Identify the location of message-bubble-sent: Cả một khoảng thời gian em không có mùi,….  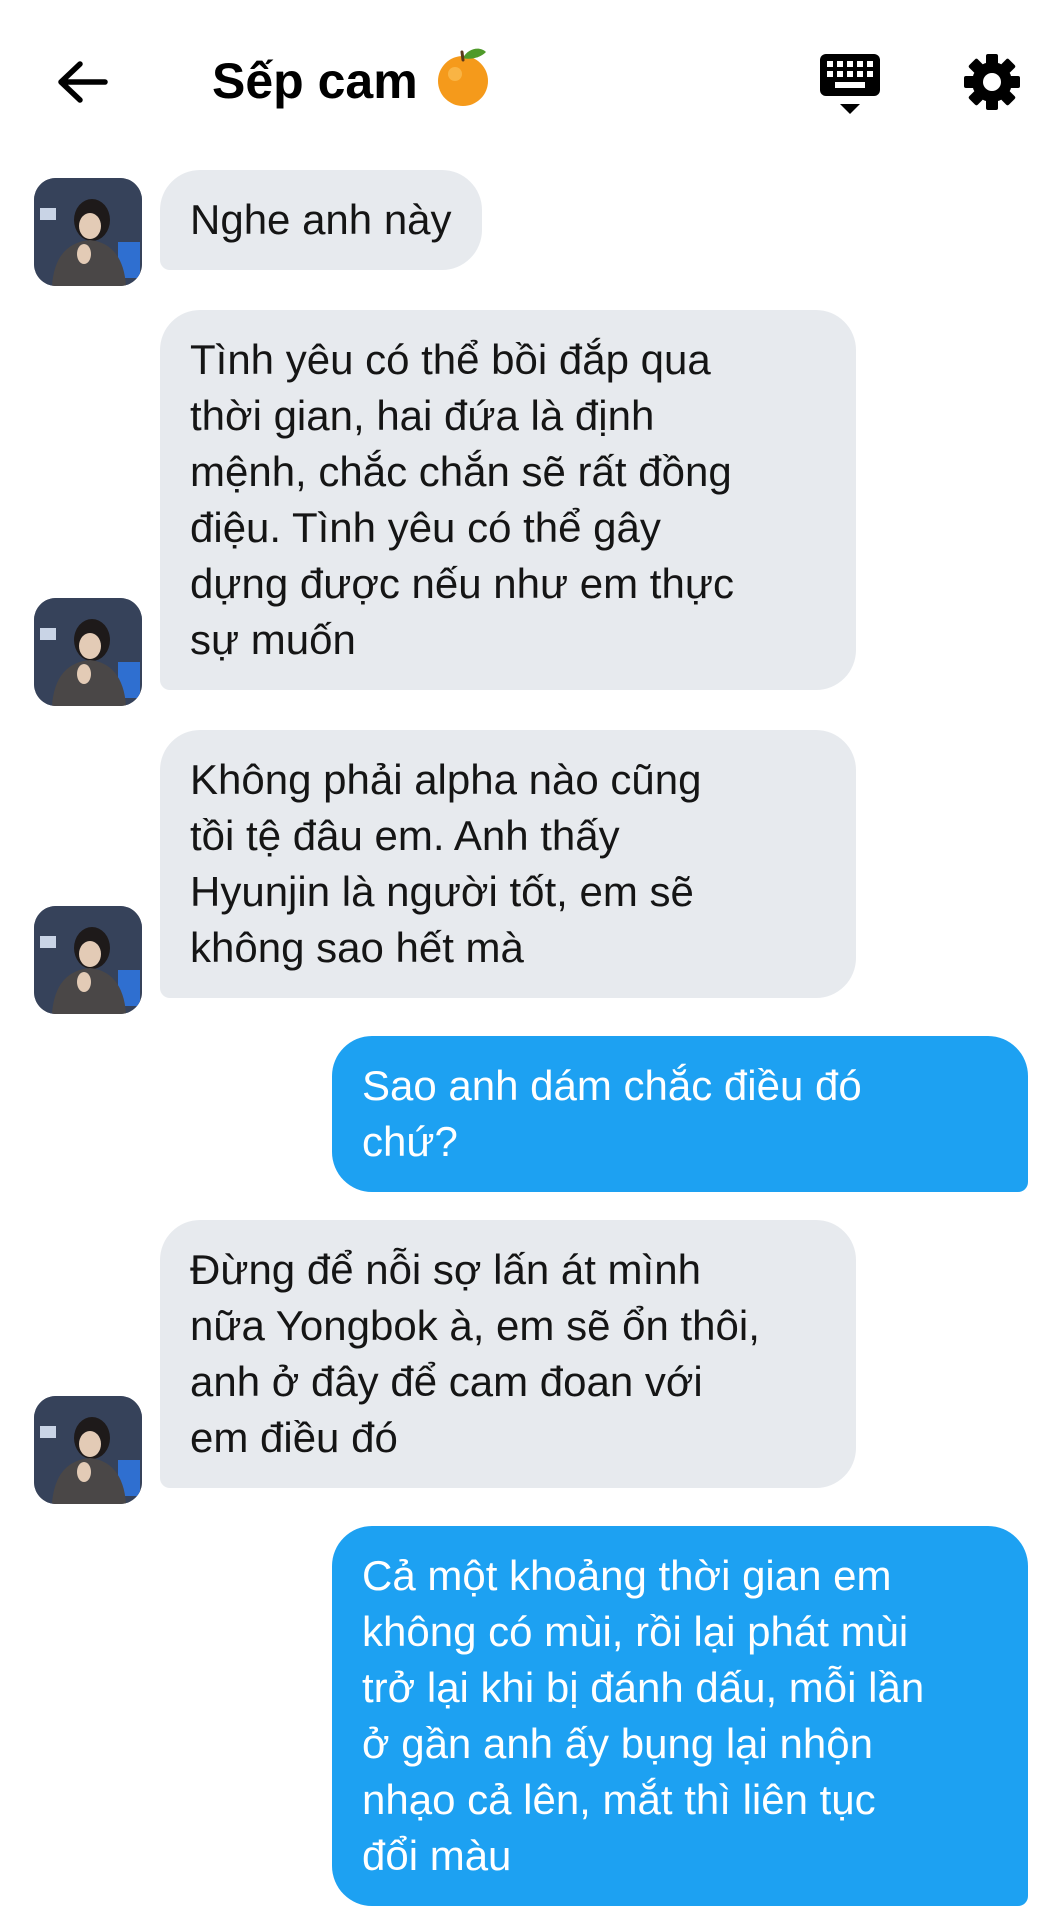
(680, 1716).